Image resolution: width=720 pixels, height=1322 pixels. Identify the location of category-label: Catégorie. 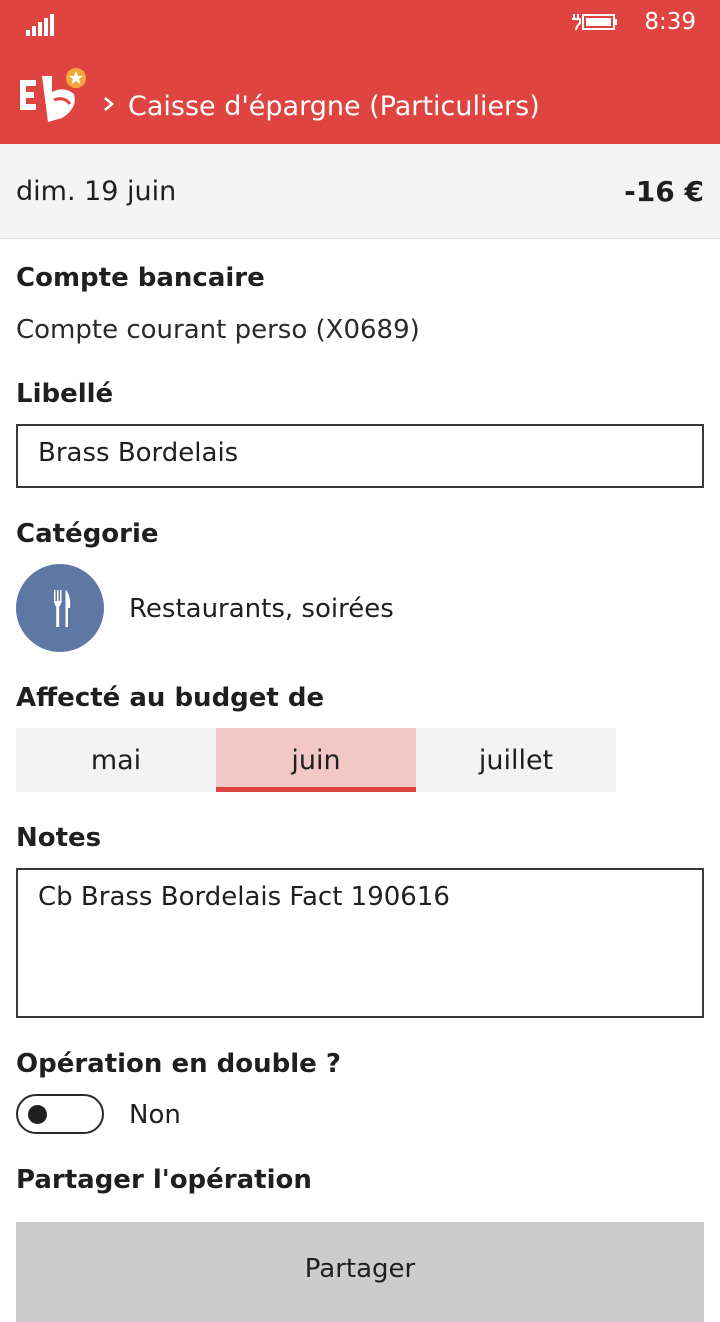
(87, 534).